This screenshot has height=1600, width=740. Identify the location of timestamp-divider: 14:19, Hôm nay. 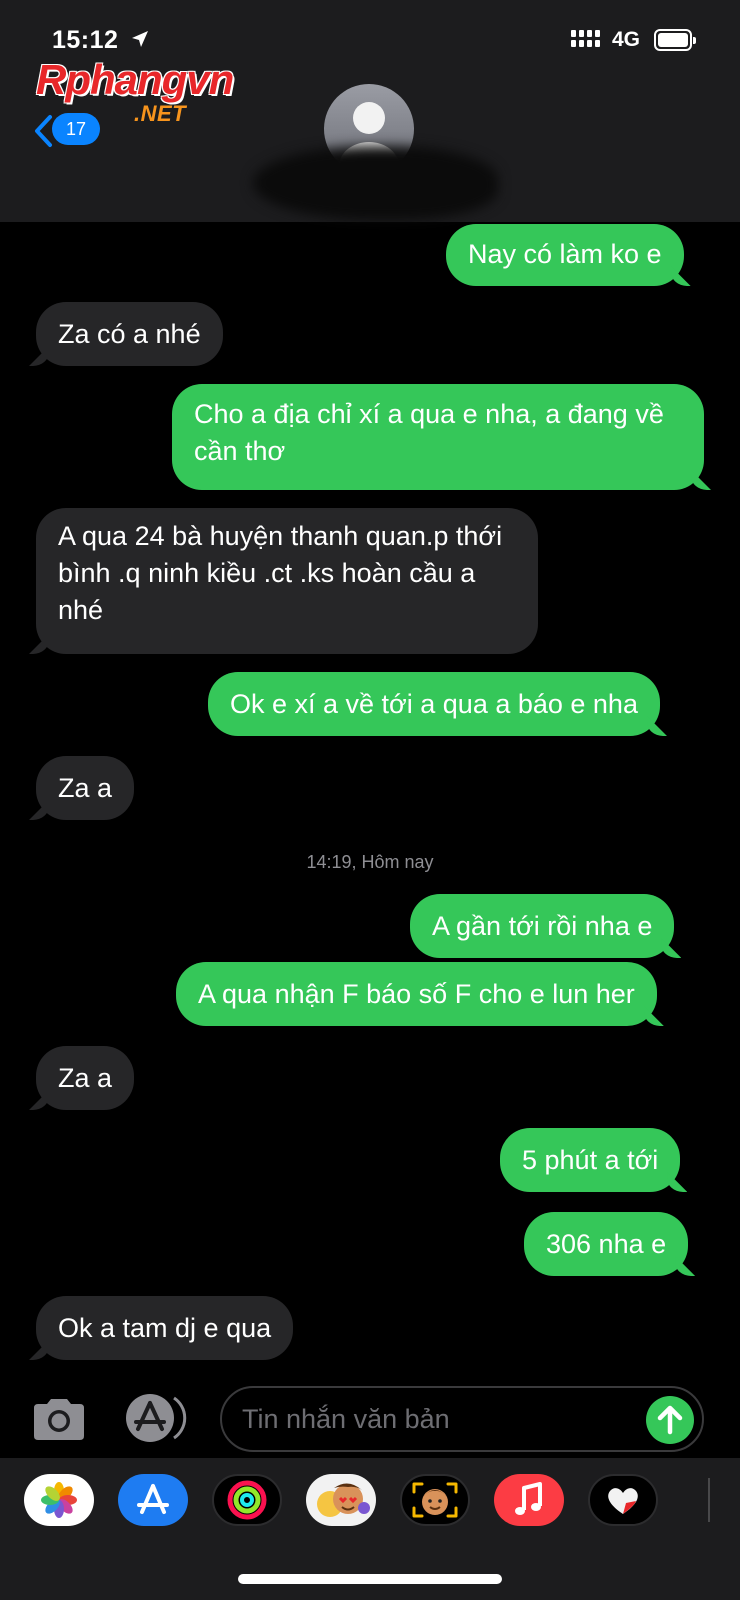
(370, 862).